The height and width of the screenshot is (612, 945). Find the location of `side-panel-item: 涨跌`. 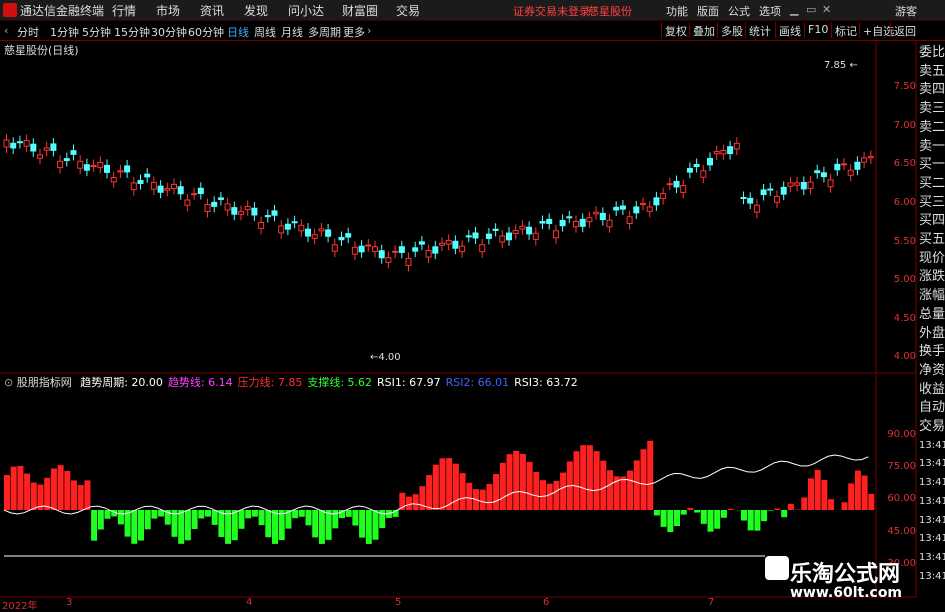

side-panel-item: 涨跌 is located at coordinates (932, 277).